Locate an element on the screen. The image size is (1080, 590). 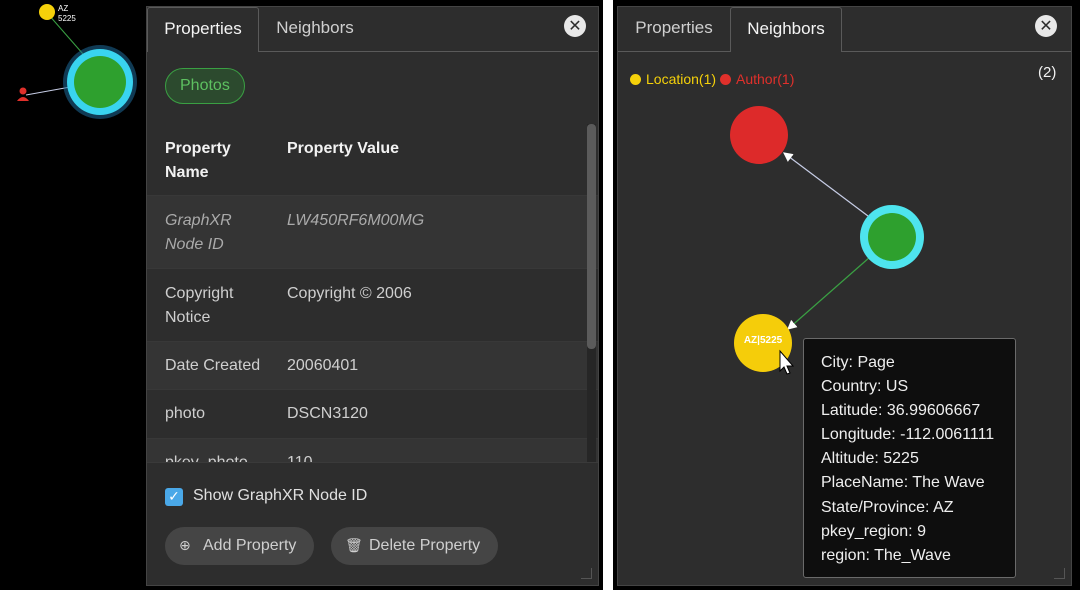
header-property-name: Property Name is located at coordinates (198, 160).